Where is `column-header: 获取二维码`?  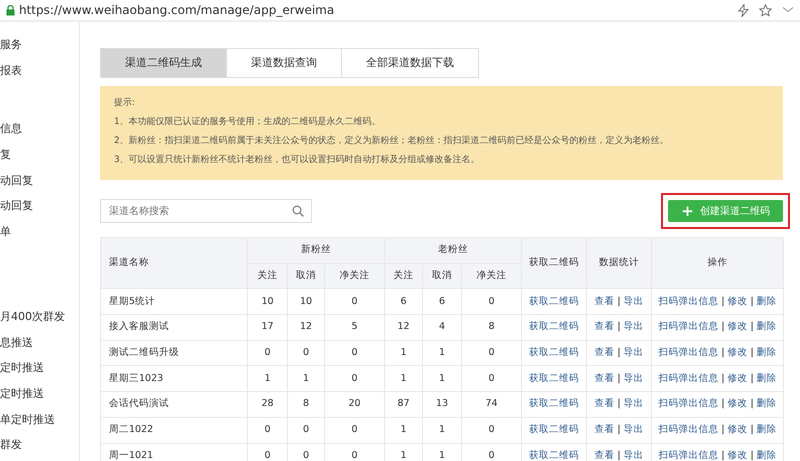
column-header: 获取二维码 is located at coordinates (554, 263).